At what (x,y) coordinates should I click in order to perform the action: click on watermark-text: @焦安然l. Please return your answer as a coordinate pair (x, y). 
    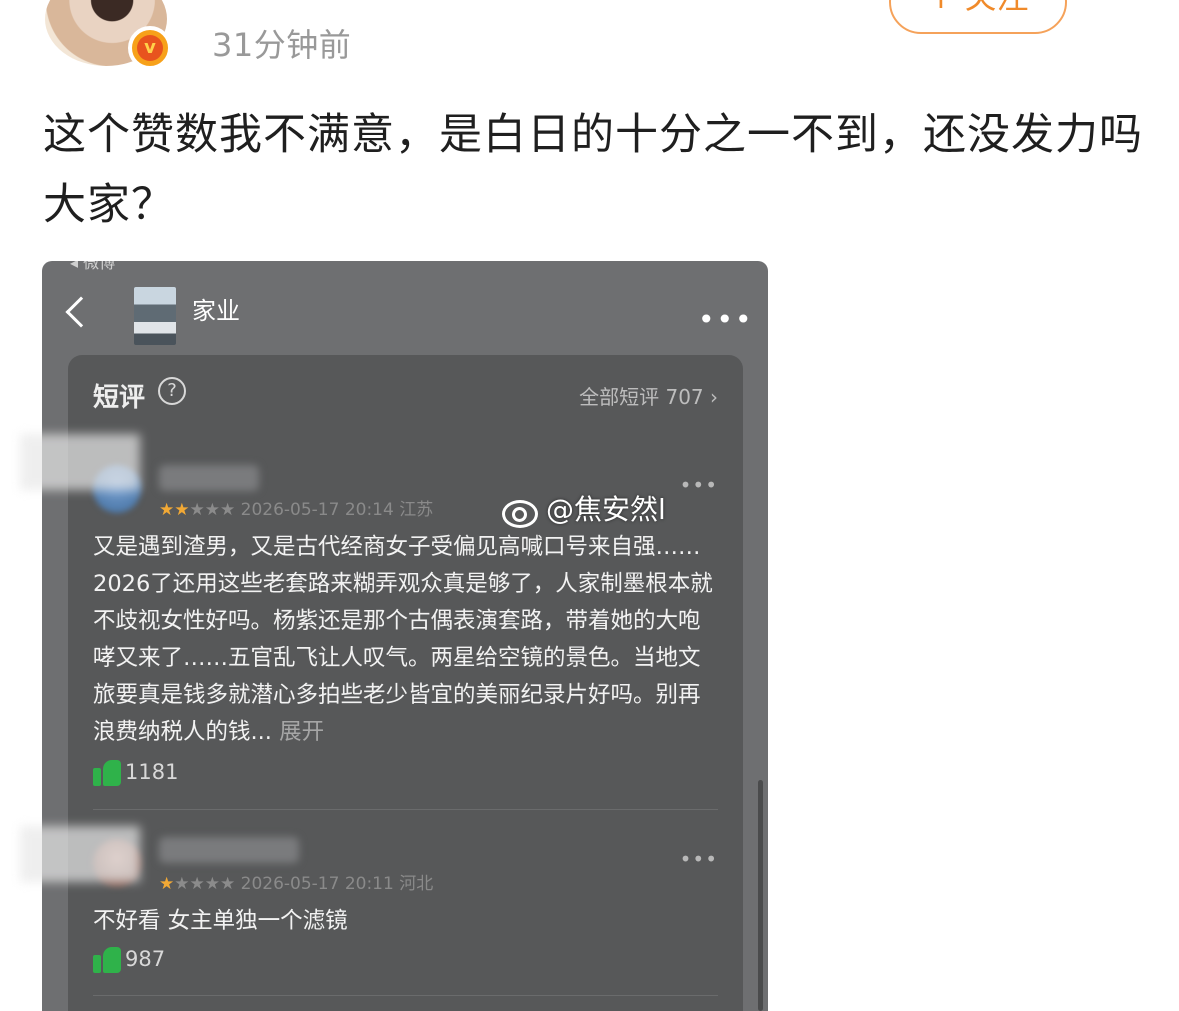
    Looking at the image, I should click on (606, 509).